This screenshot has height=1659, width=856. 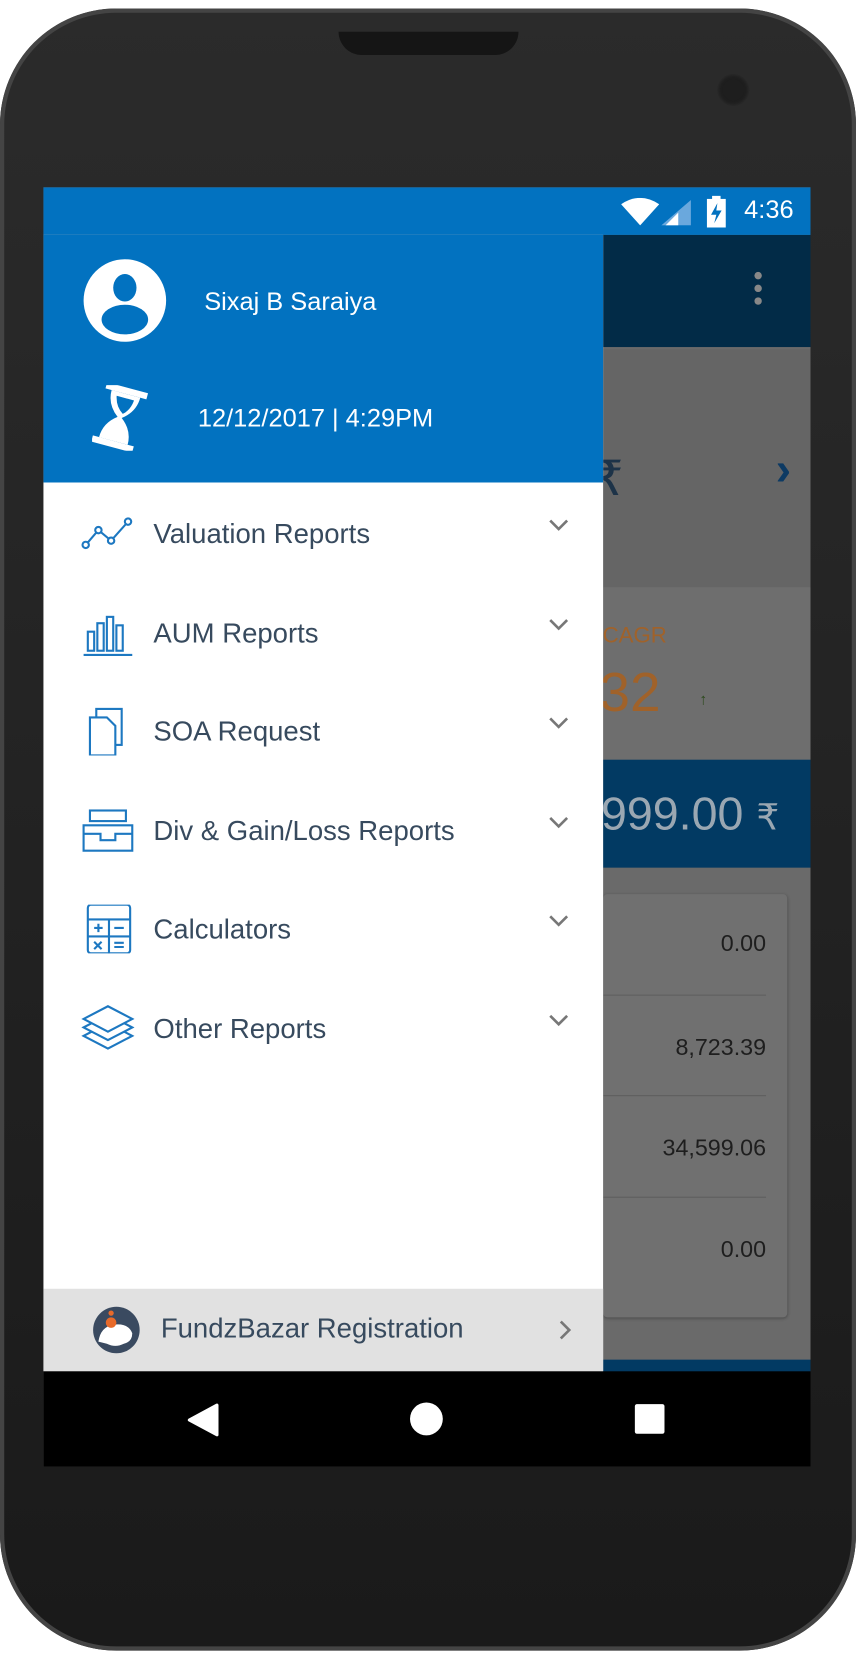 I want to click on total-value: 999.00 ₹, so click(x=690, y=814).